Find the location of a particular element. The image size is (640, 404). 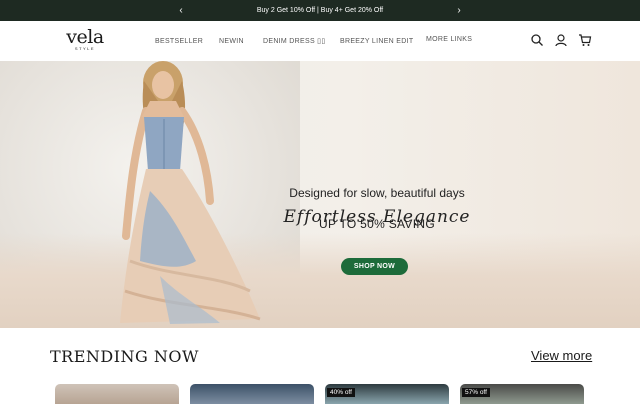

product-card: 40% off is located at coordinates (387, 394).